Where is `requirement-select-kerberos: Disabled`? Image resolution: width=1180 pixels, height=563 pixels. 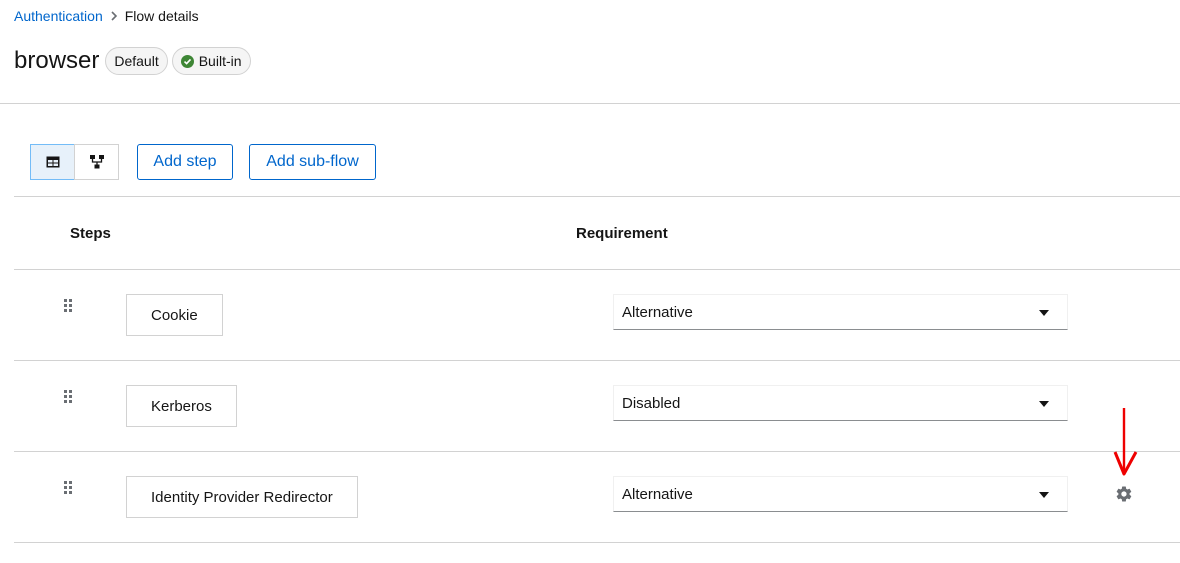
requirement-select-kerberos: Disabled is located at coordinates (840, 403).